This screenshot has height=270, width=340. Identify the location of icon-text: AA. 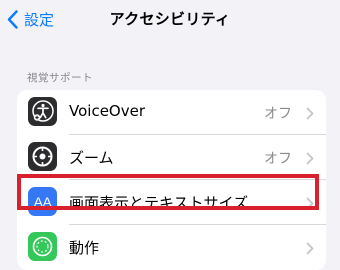
(42, 201).